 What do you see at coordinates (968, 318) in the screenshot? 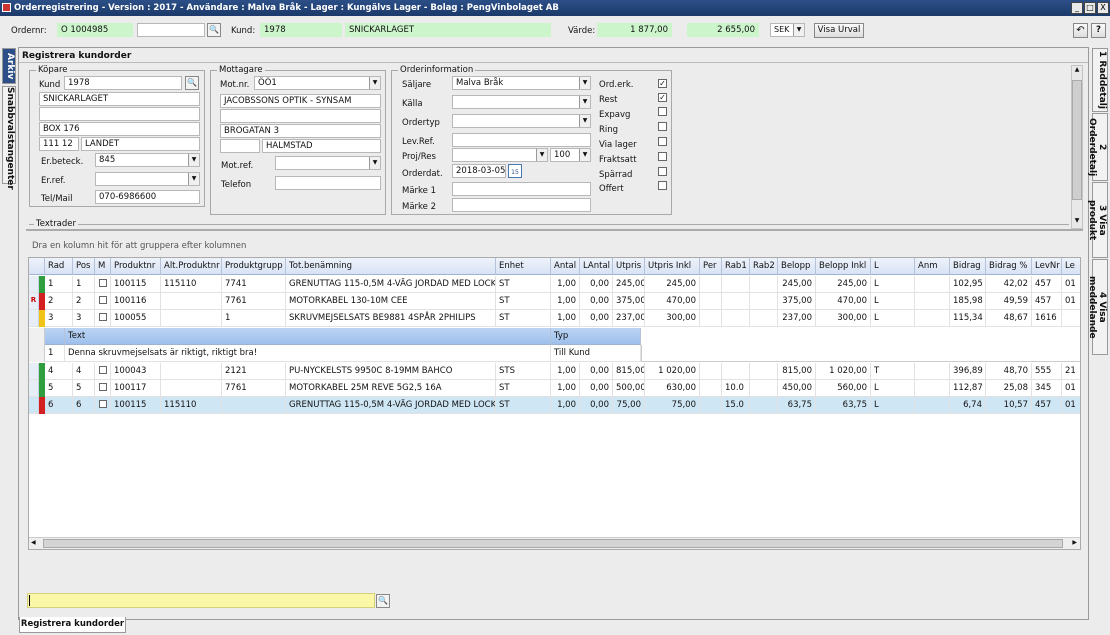
I see `cell-bidrag: 115,34` at bounding box center [968, 318].